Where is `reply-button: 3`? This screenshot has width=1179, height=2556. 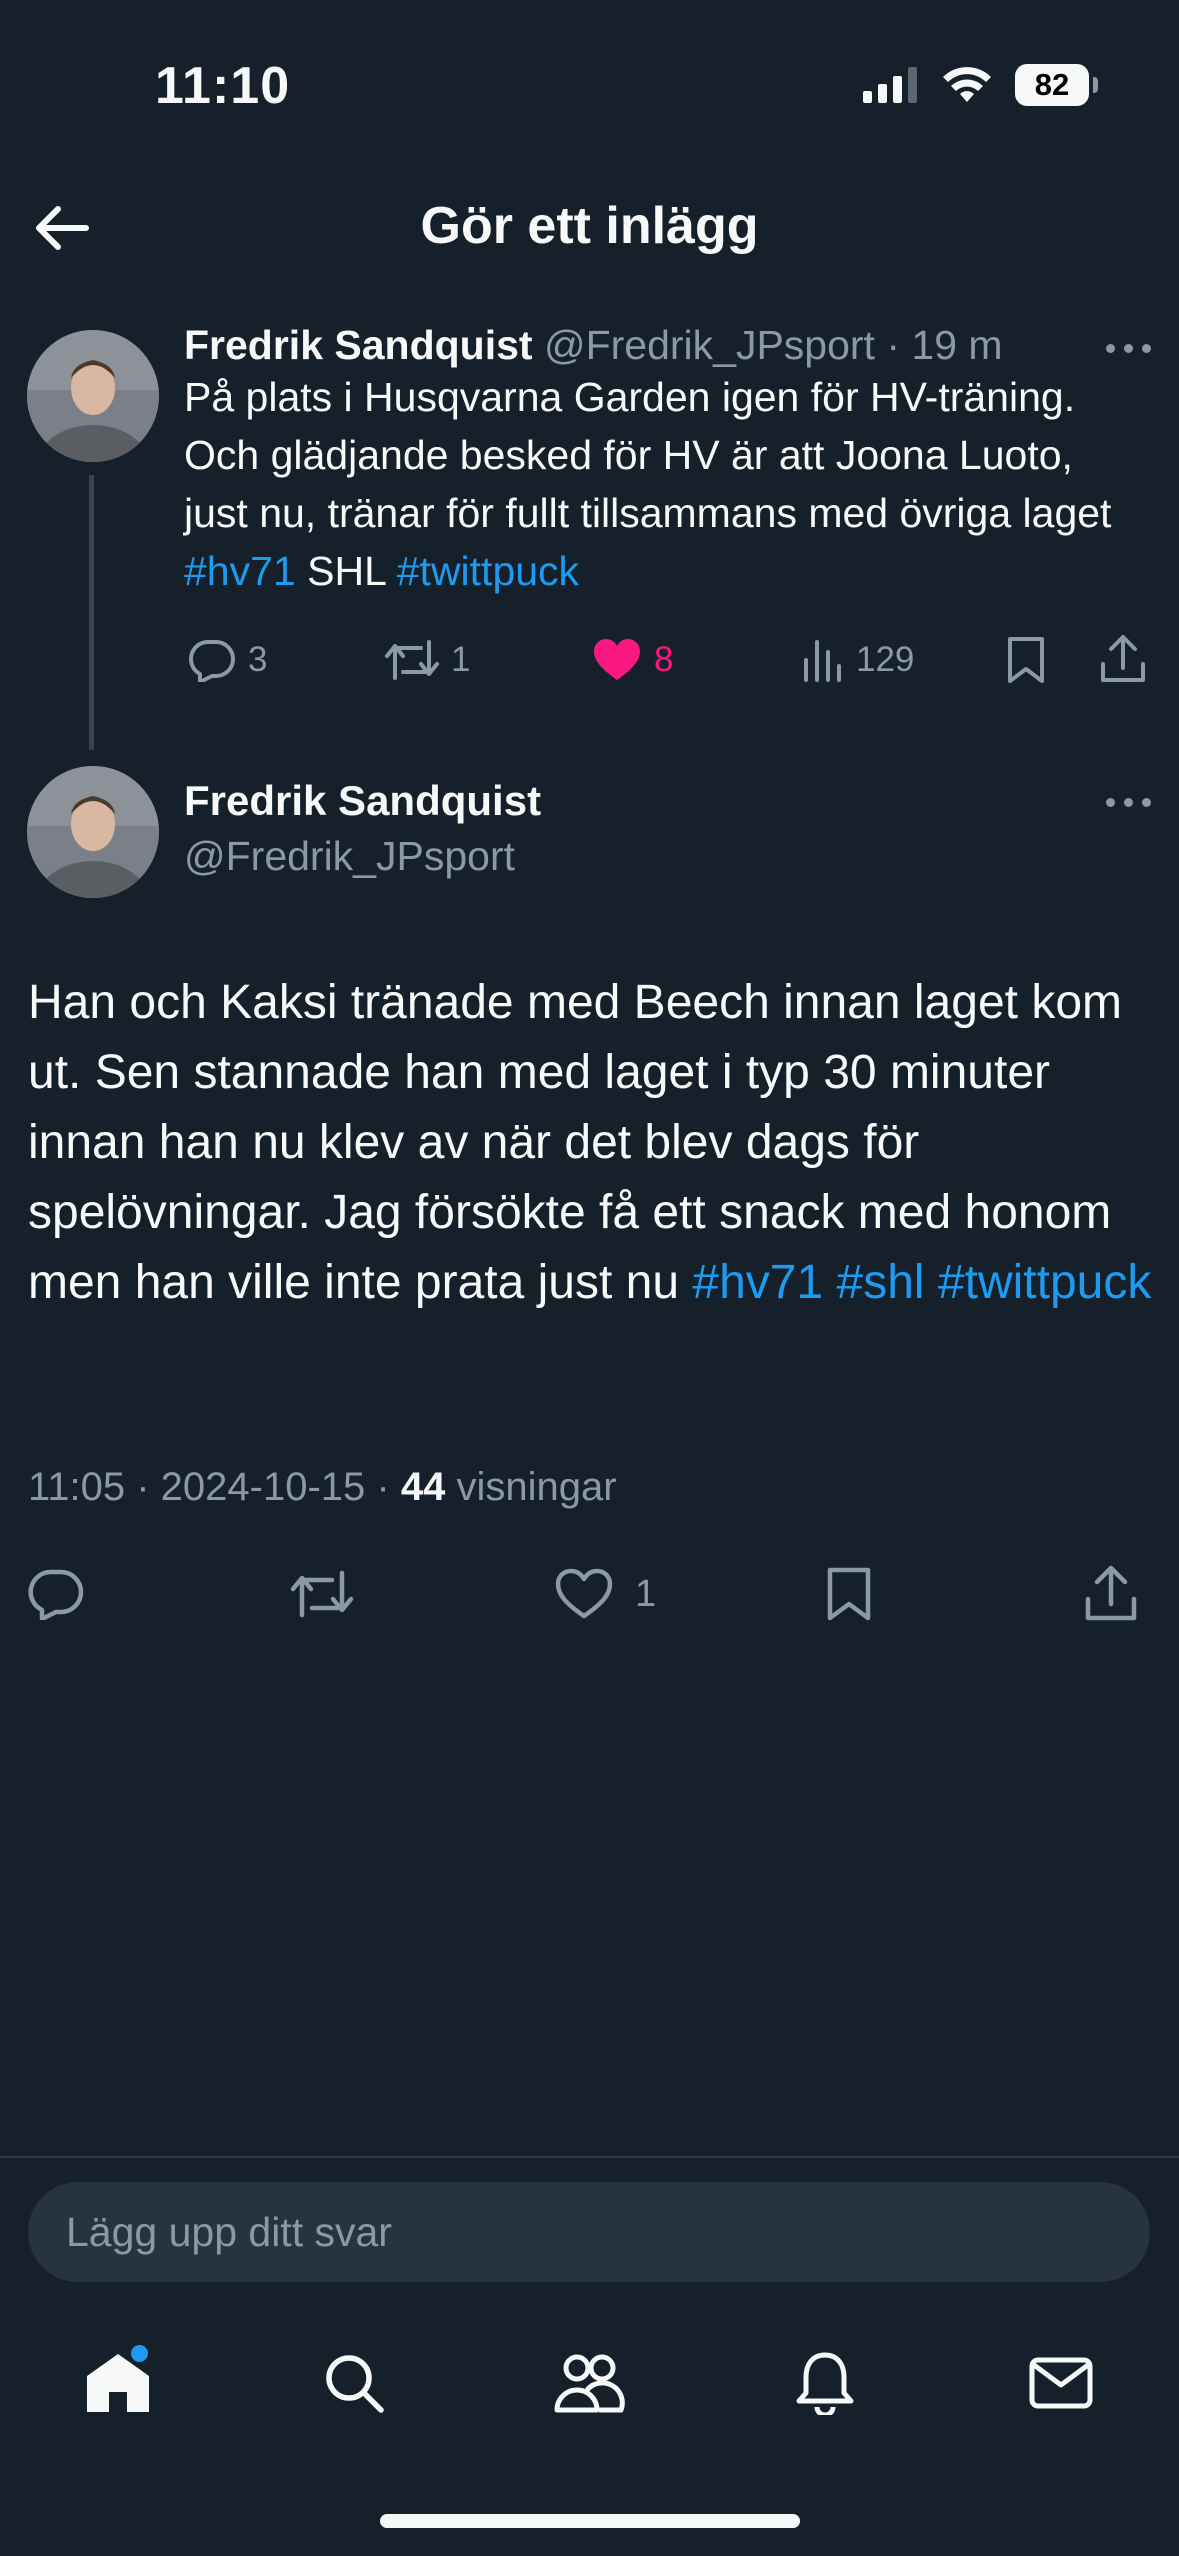
reply-button: 3 is located at coordinates (227, 660).